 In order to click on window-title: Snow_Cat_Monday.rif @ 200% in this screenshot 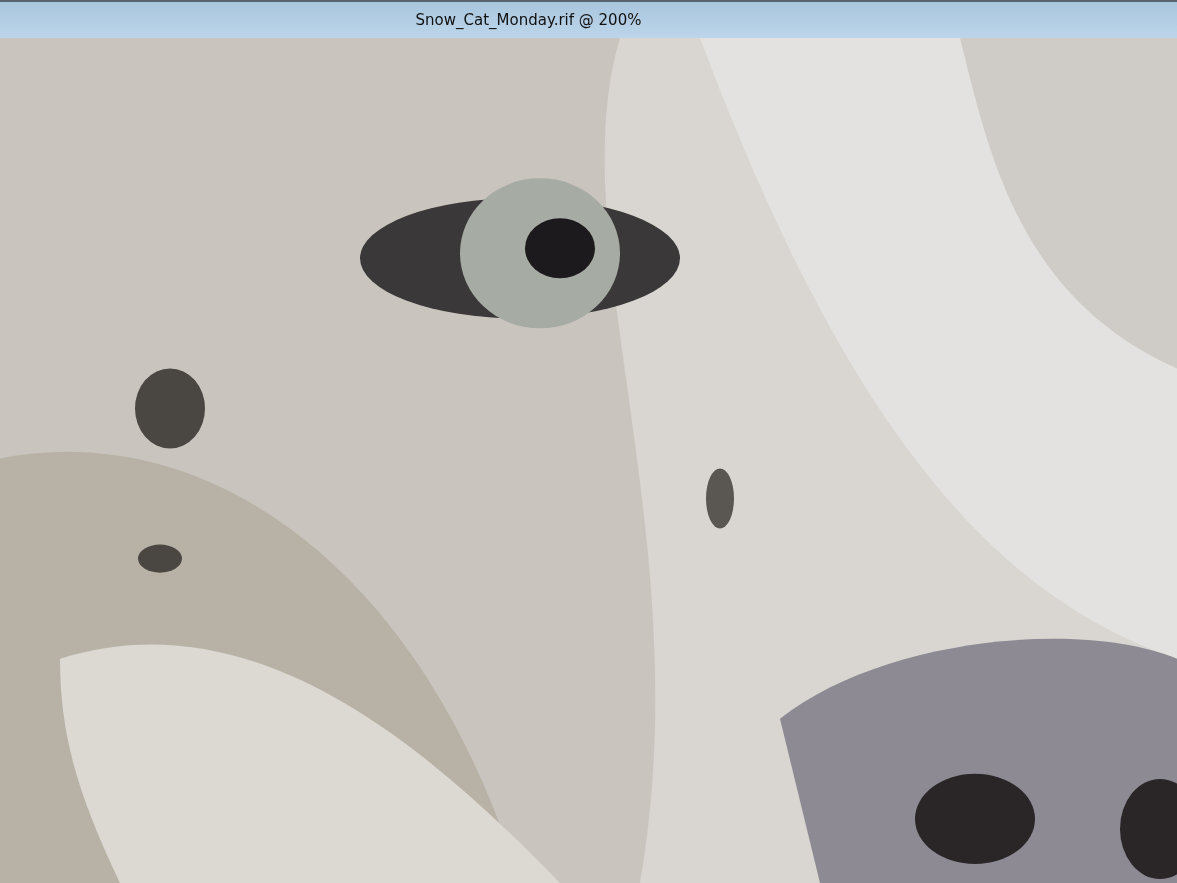, I will do `click(528, 20)`.